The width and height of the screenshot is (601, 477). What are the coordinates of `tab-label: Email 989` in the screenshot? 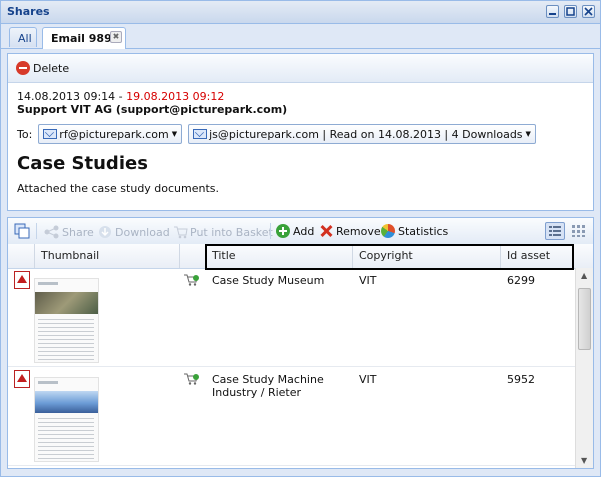 It's located at (81, 38).